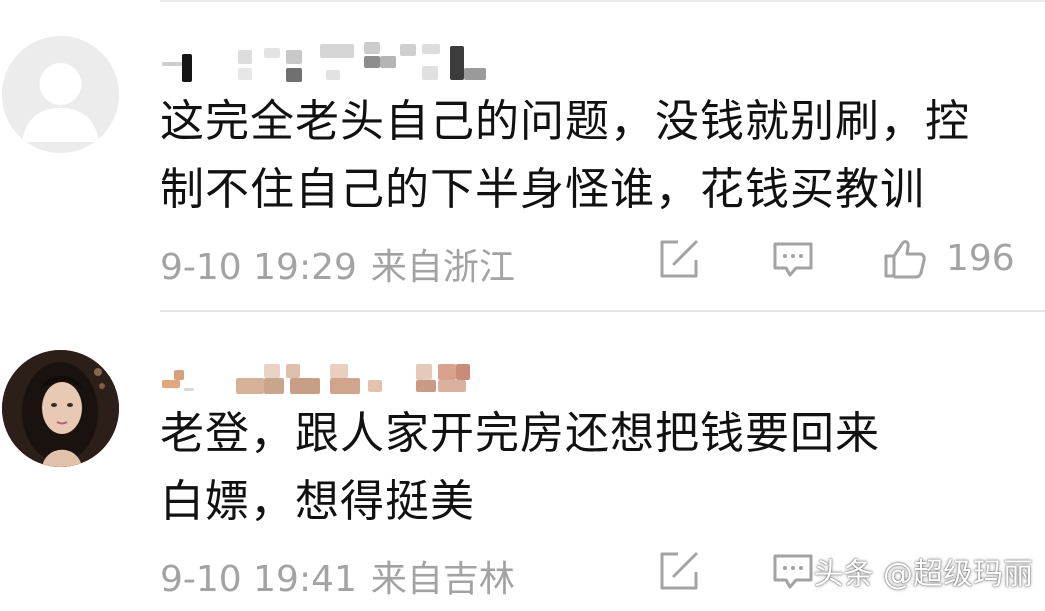 The height and width of the screenshot is (611, 1045). Describe the element at coordinates (520, 433) in the screenshot. I see `comment-text-line: 老登，跟人家开完房还想把钱要回来` at that location.